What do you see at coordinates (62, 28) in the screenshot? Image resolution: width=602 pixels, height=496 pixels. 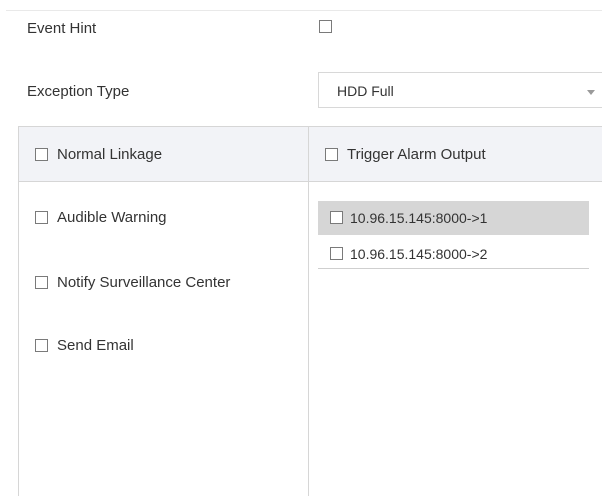 I see `event-hint-label: Event Hint` at bounding box center [62, 28].